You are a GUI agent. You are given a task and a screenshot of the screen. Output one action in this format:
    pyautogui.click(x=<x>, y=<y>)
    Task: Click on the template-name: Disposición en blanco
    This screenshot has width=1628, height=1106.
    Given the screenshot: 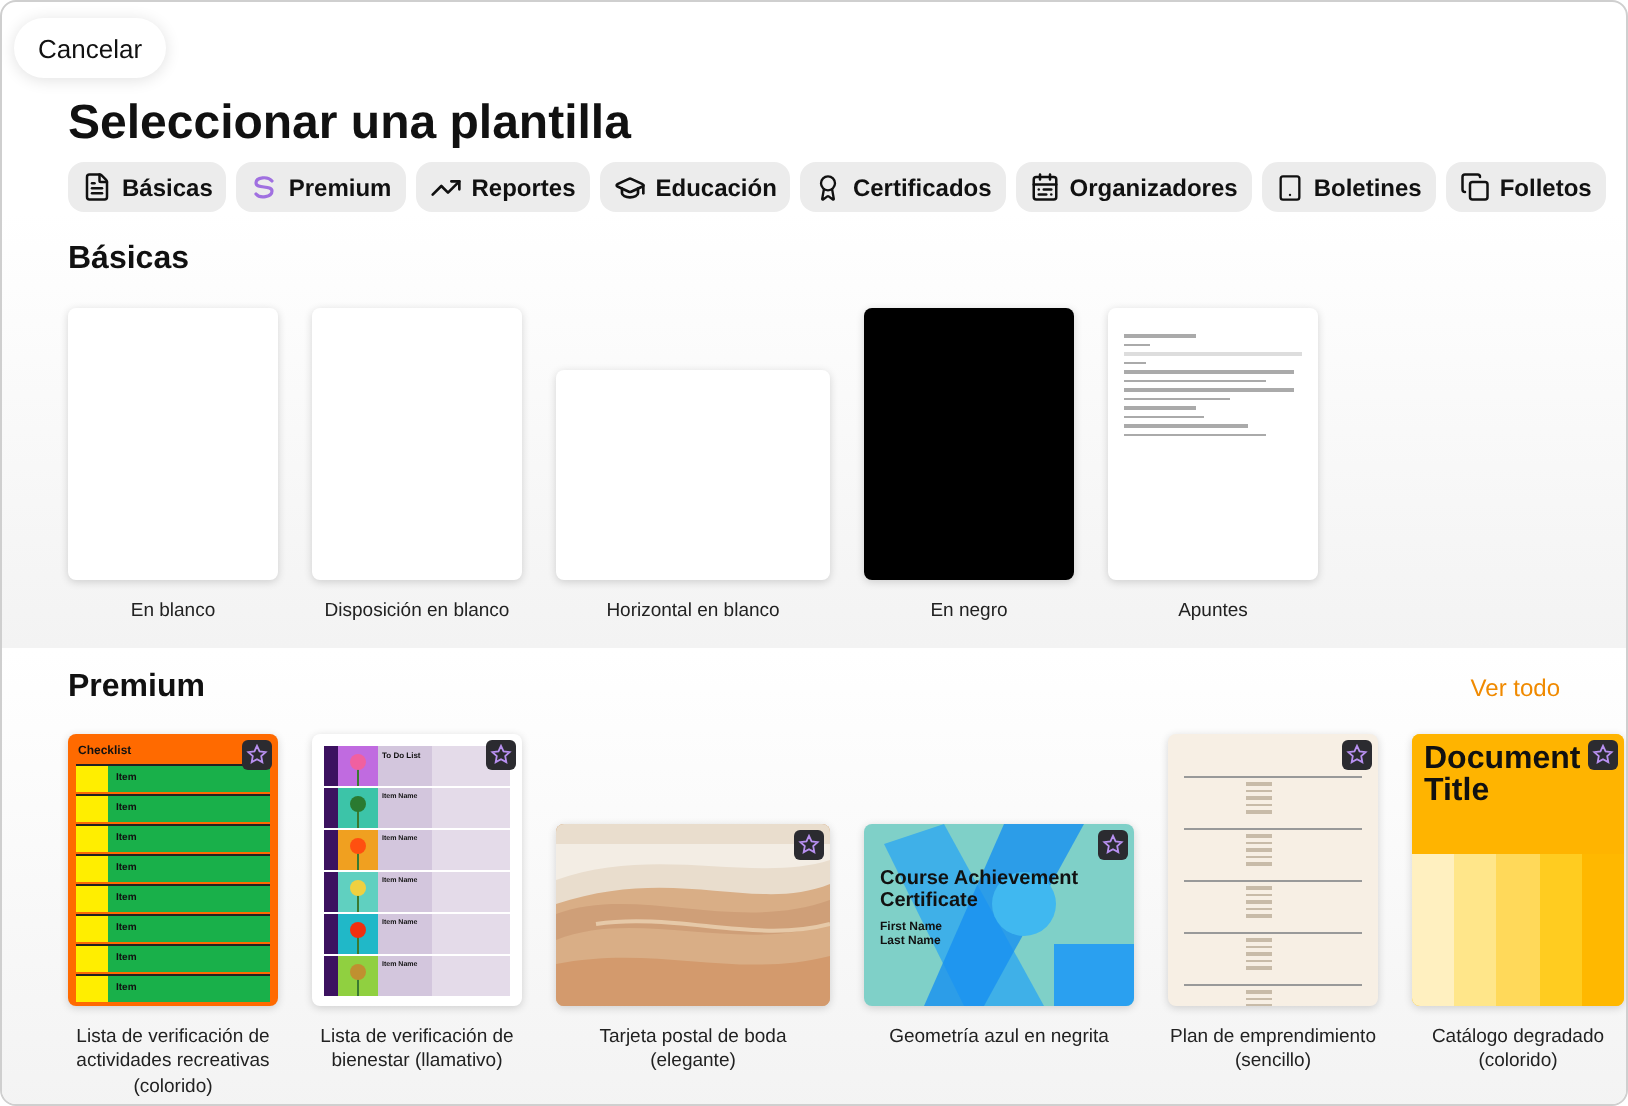 What is the action you would take?
    pyautogui.click(x=417, y=612)
    